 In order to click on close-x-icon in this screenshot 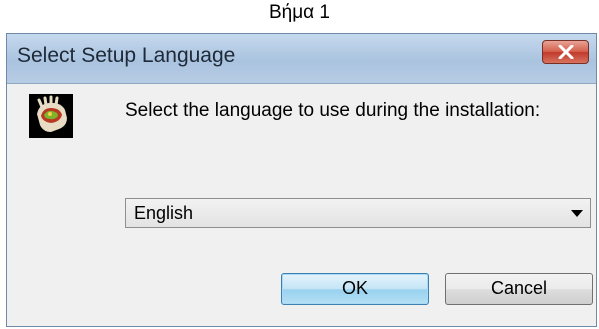, I will do `click(566, 52)`.